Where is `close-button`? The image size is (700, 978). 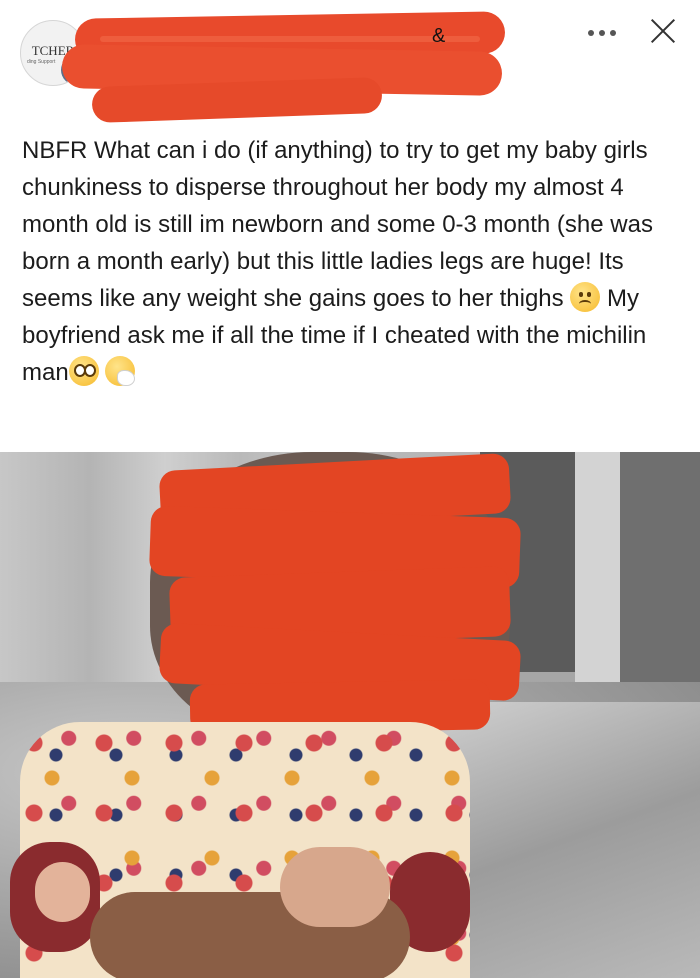 close-button is located at coordinates (663, 31).